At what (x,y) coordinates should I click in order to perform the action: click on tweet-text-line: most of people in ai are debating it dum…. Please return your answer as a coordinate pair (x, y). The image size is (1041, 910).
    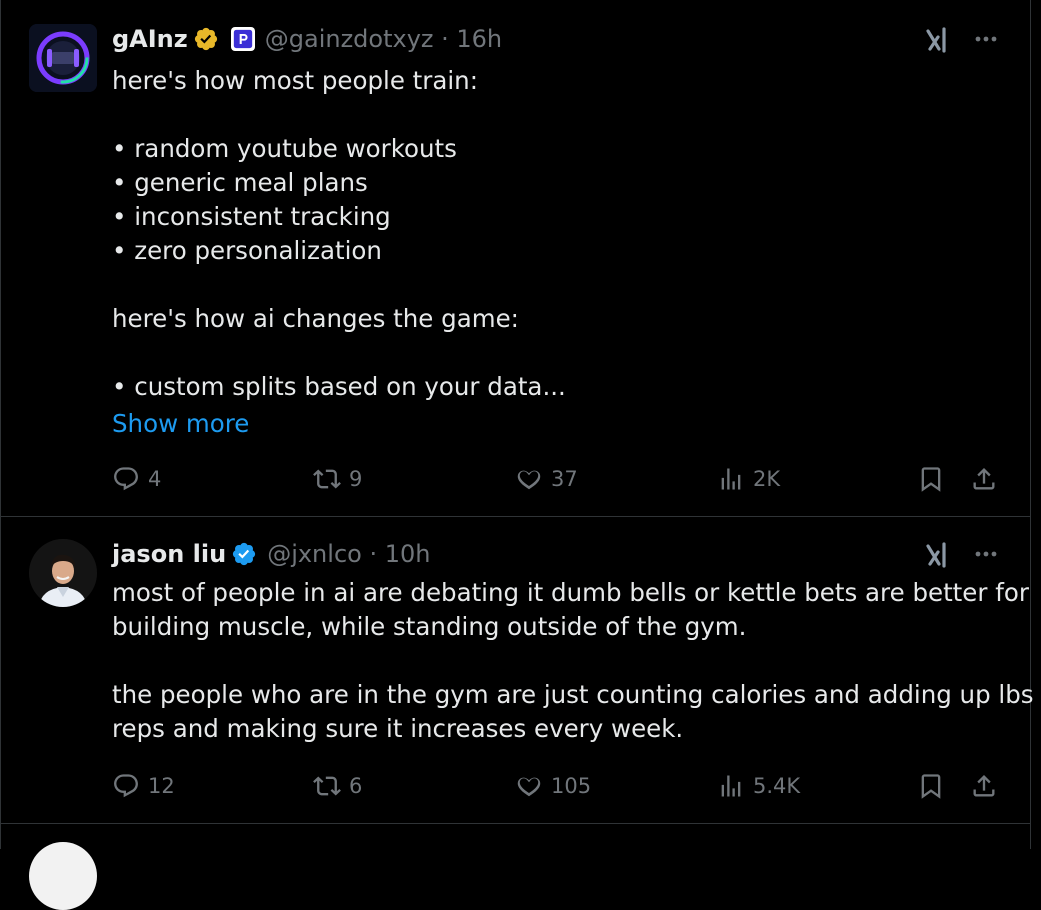
    Looking at the image, I should click on (570, 592).